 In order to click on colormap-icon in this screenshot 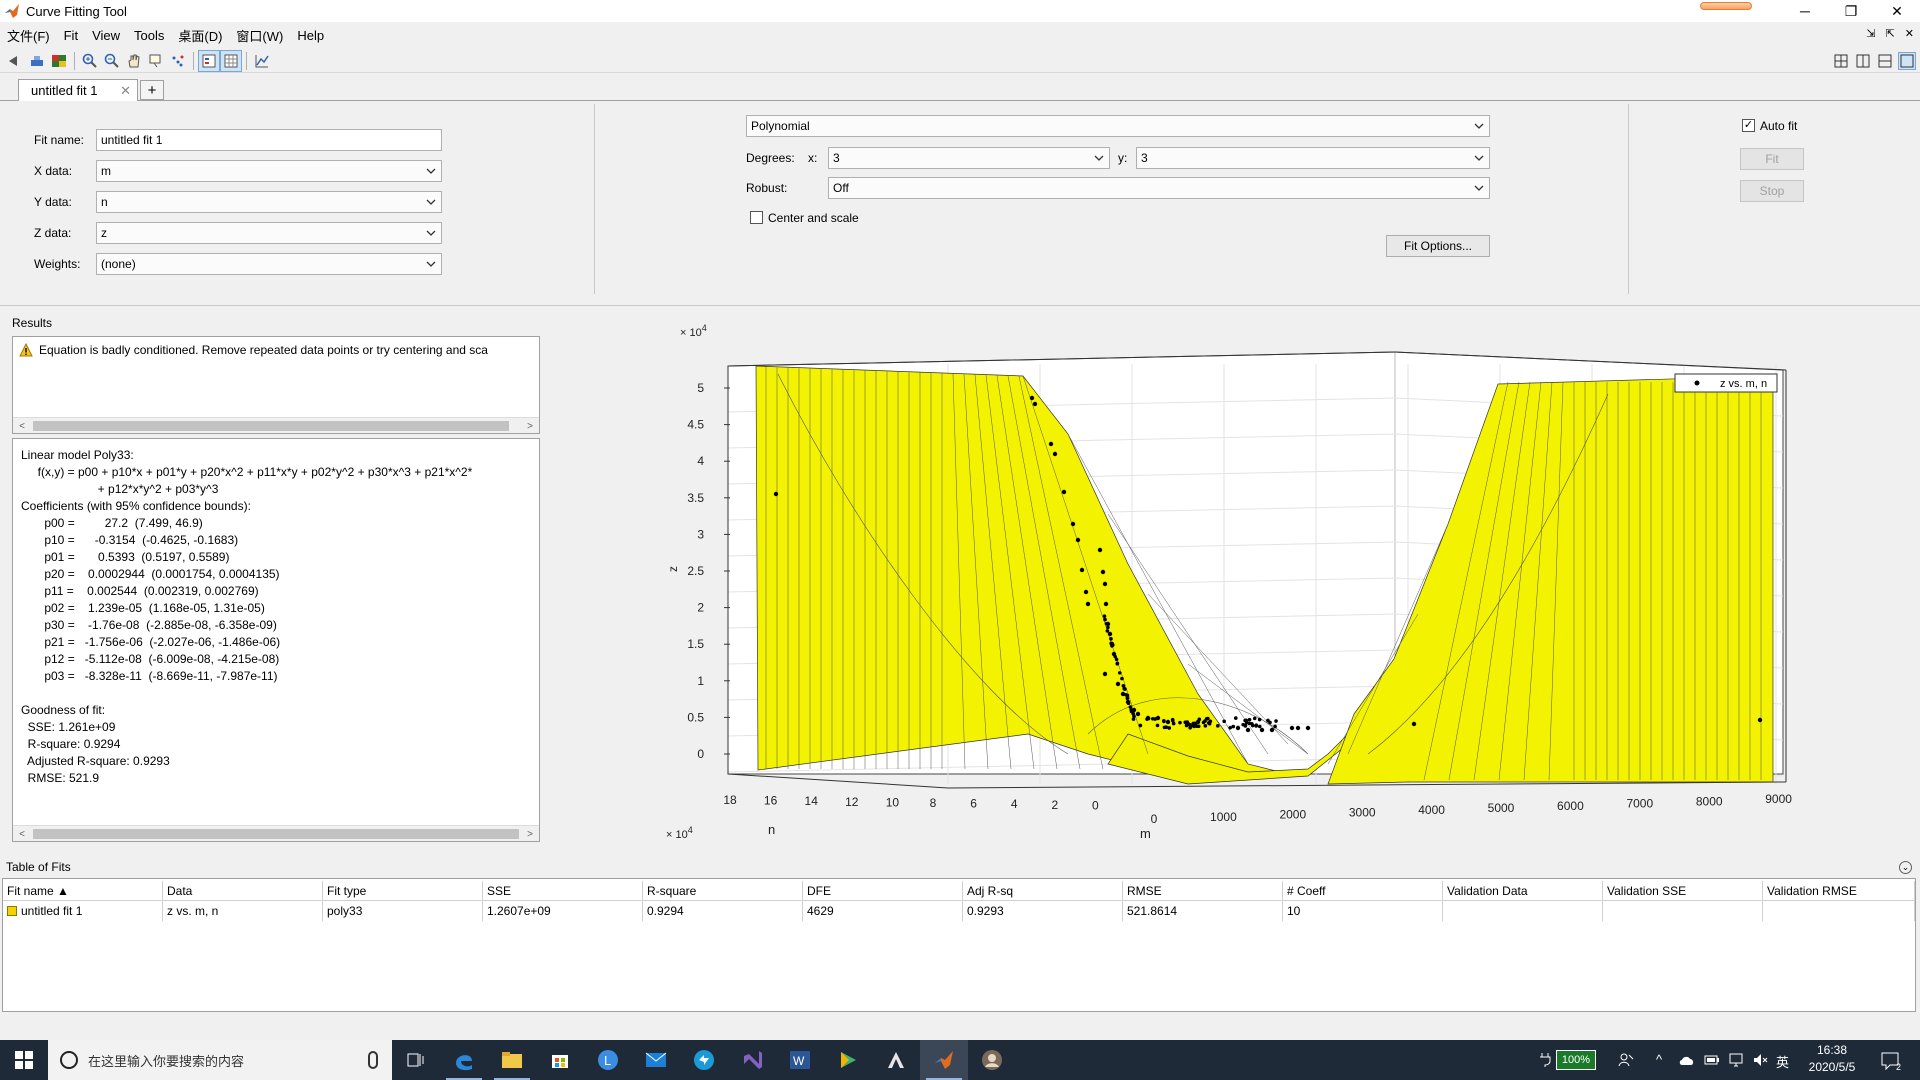, I will do `click(59, 61)`.